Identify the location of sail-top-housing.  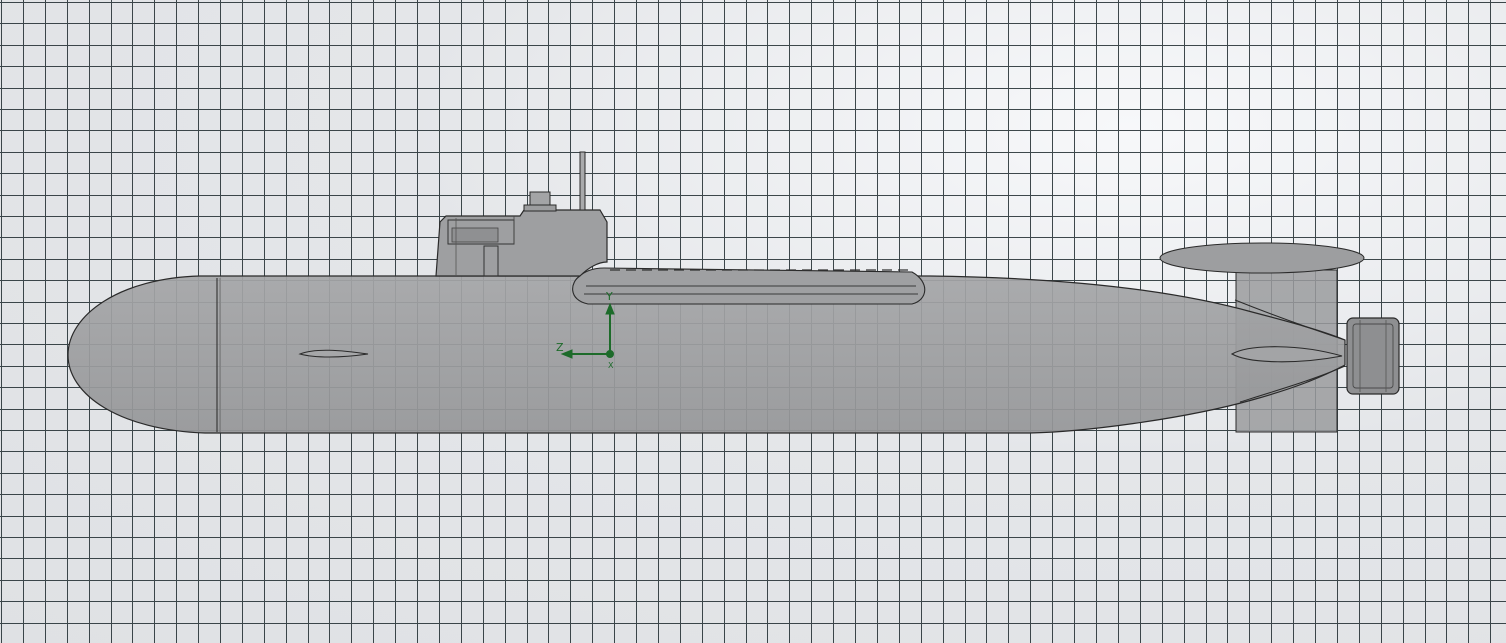
(540, 199).